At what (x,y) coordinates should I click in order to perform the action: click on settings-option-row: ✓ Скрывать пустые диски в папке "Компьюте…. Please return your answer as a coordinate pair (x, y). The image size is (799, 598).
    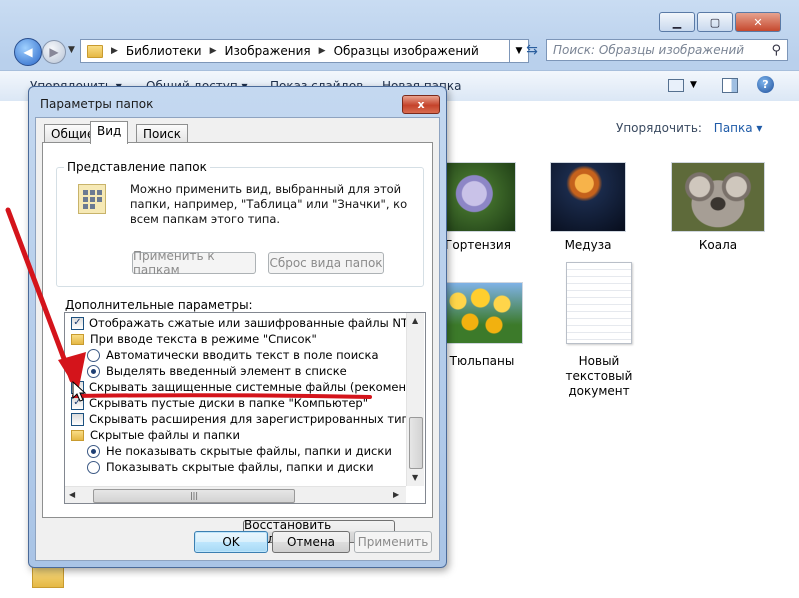
    Looking at the image, I should click on (219, 403).